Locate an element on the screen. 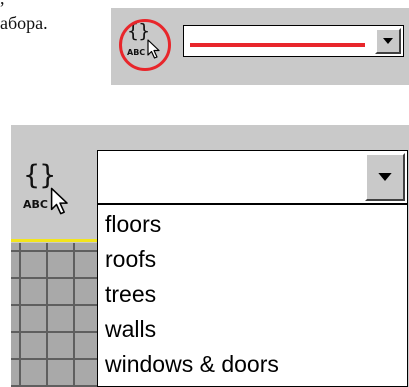 The image size is (409, 387). selector-tool-icon: {} ABC is located at coordinates (53, 192).